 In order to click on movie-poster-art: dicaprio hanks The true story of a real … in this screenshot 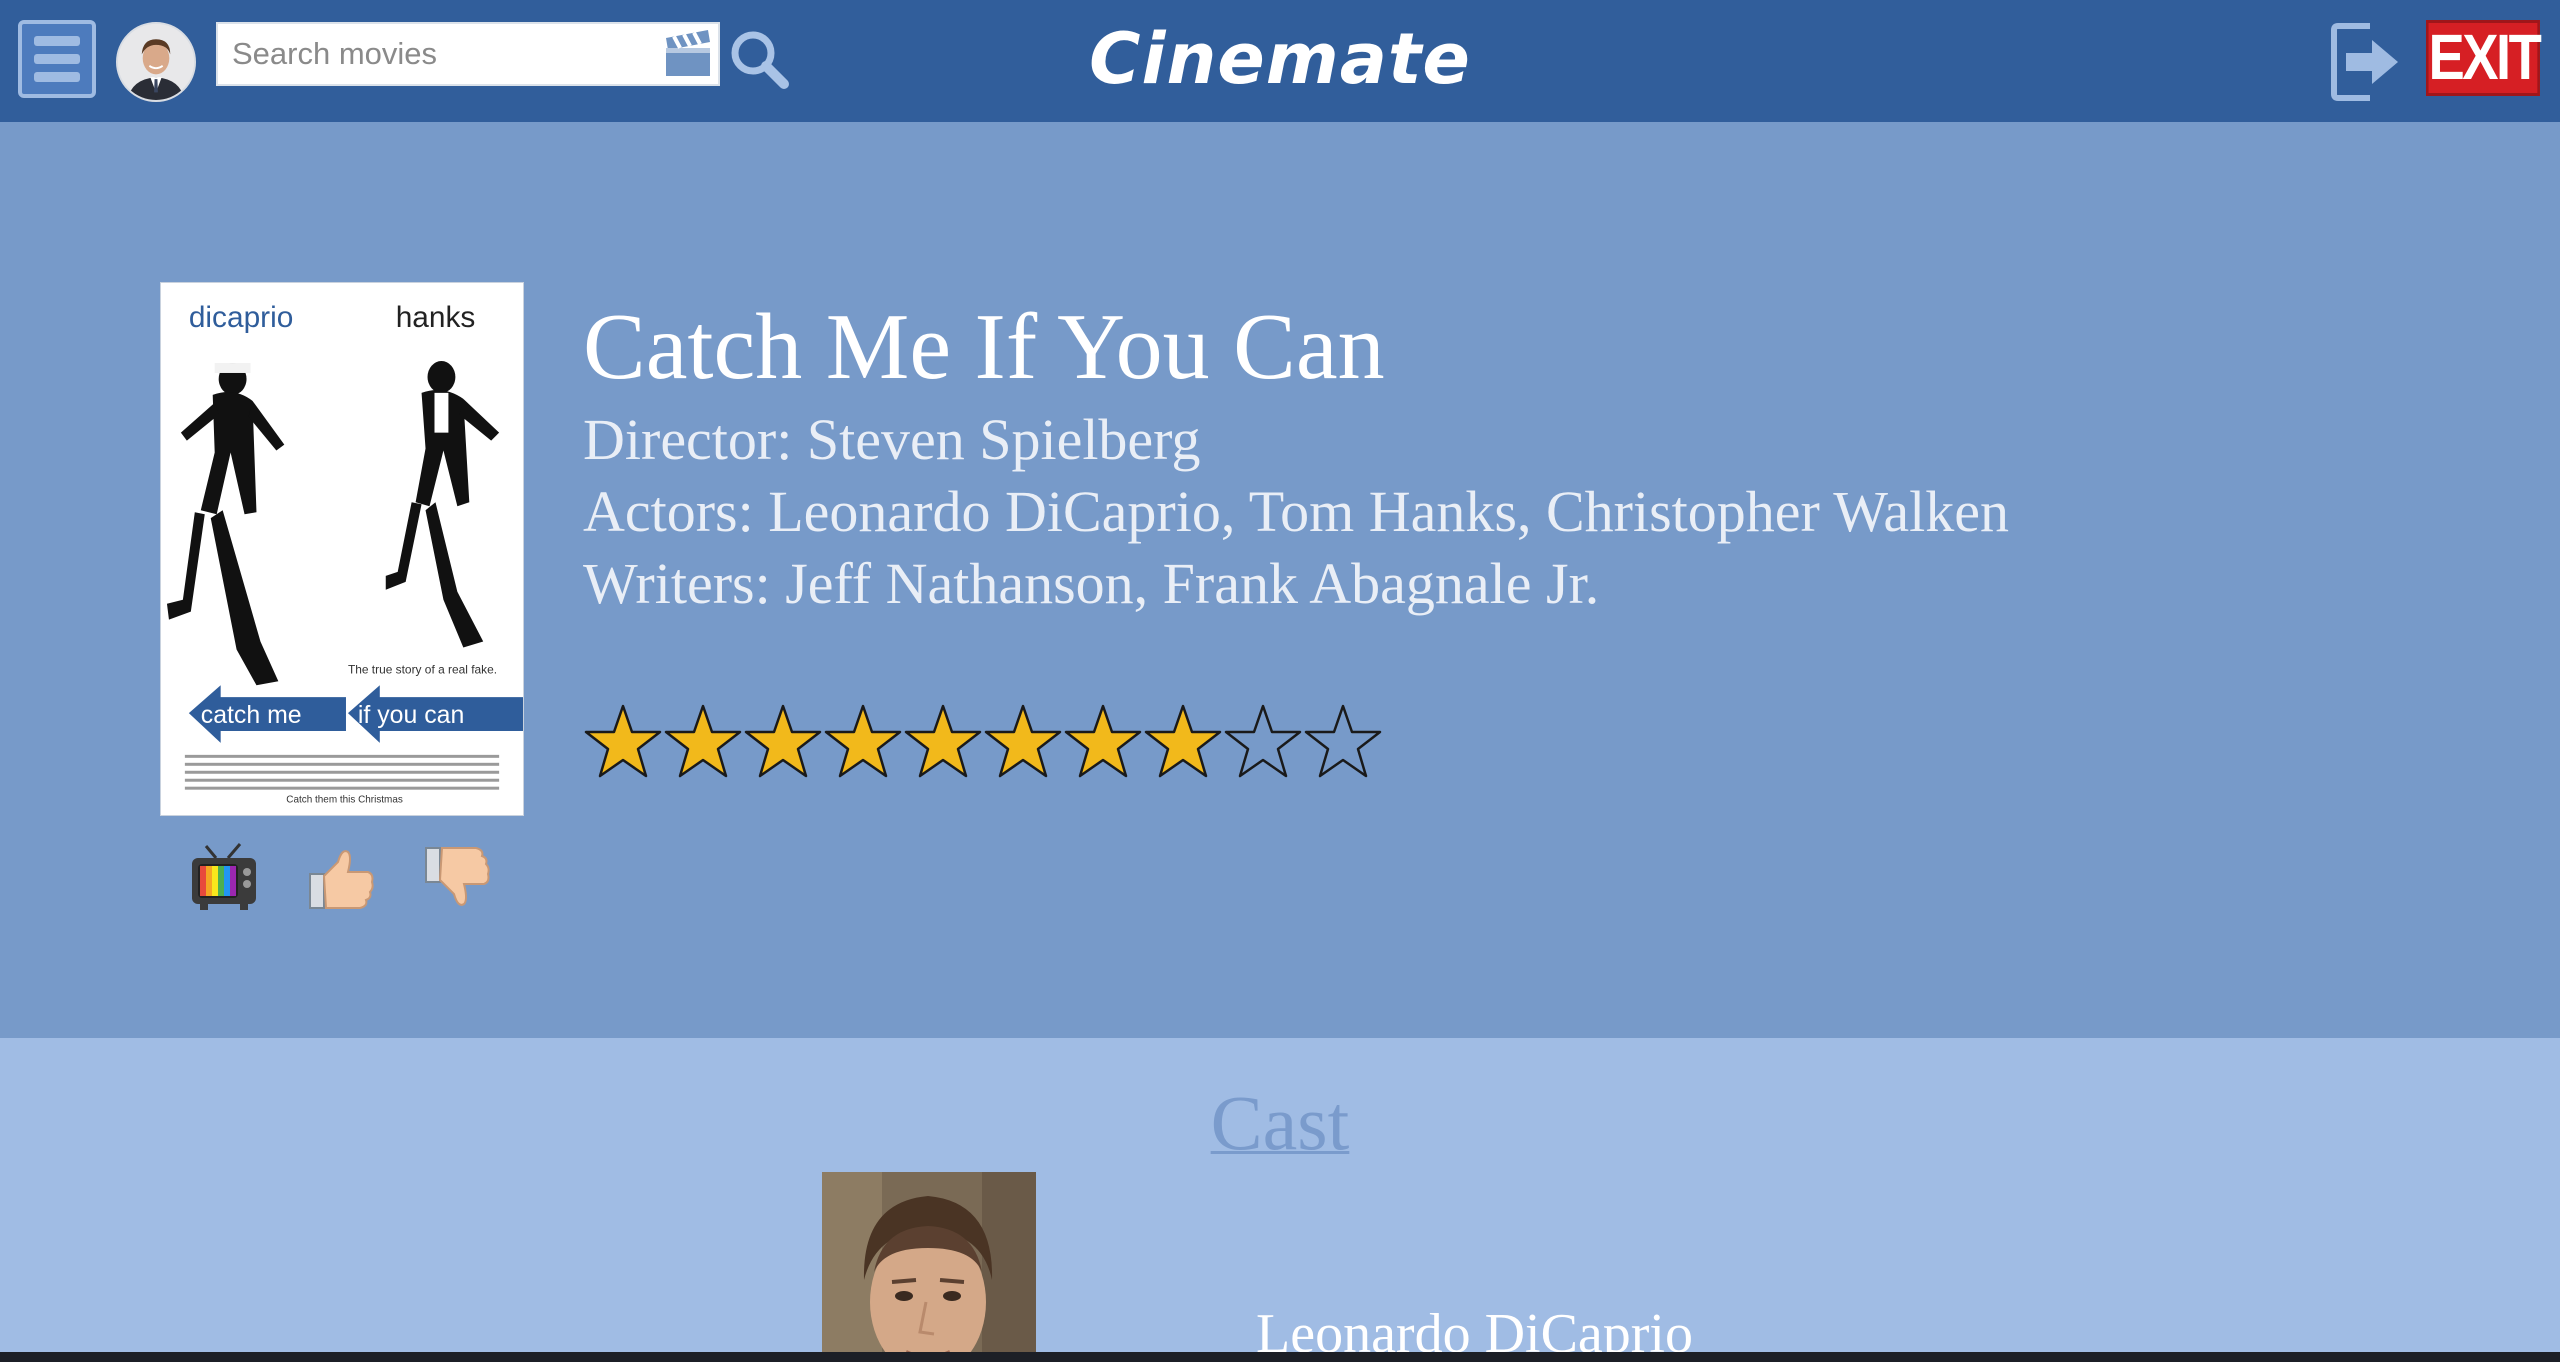, I will do `click(342, 549)`.